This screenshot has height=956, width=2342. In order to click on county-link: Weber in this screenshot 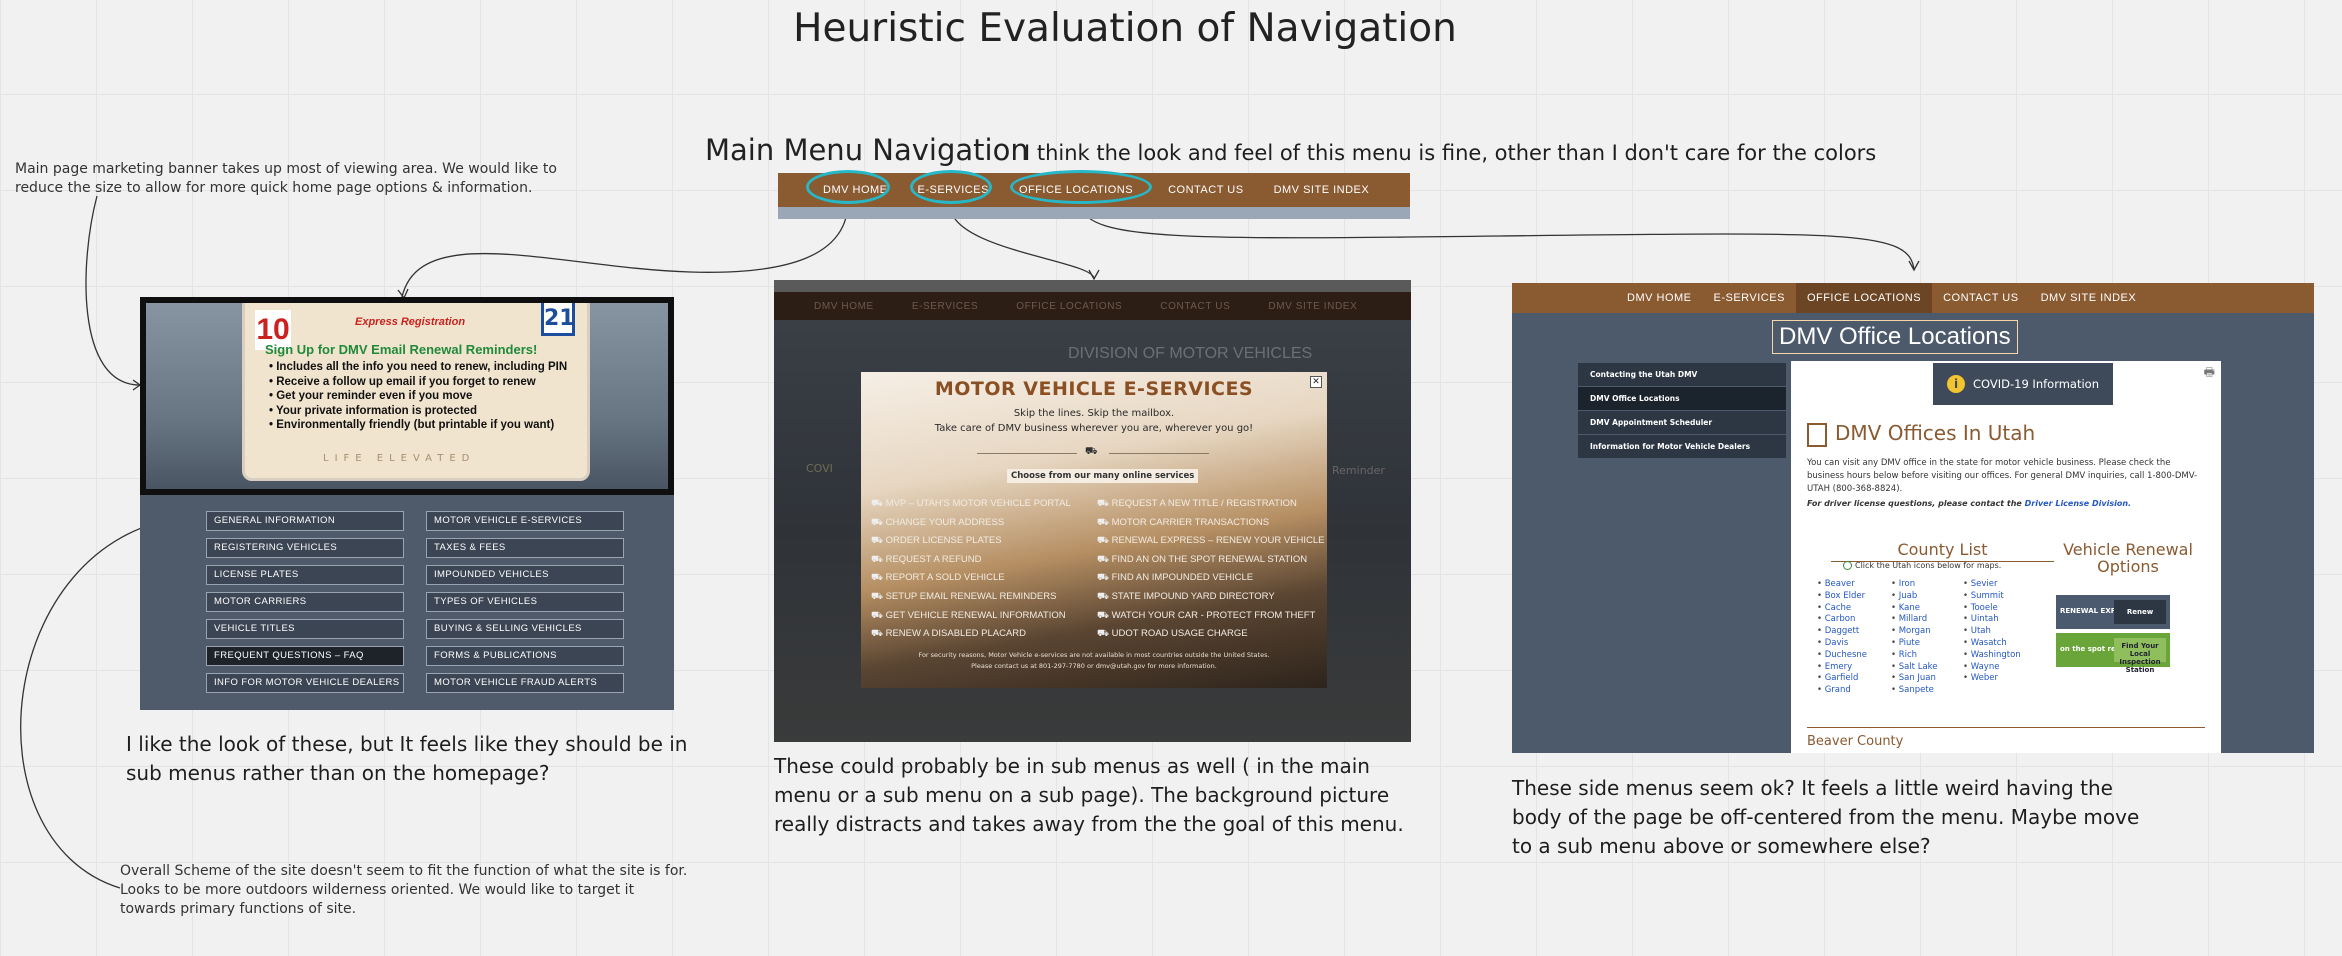, I will do `click(1992, 679)`.